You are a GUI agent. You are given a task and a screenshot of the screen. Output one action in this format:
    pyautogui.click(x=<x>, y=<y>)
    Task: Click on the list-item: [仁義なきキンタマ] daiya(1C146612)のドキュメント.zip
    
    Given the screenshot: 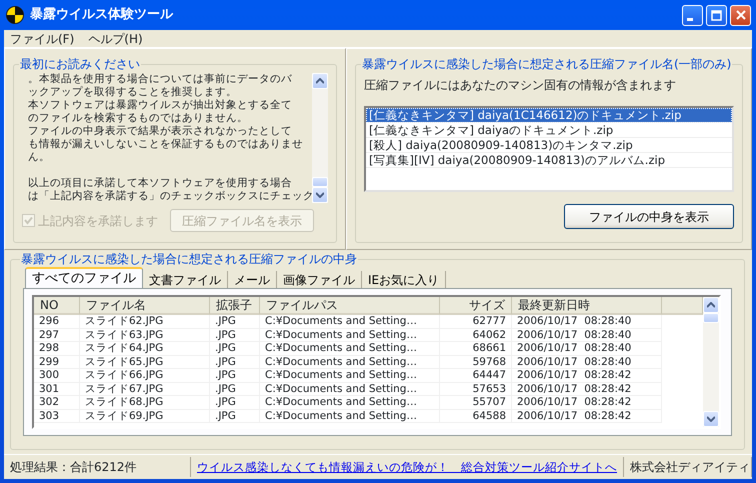 What is the action you would take?
    pyautogui.click(x=549, y=115)
    